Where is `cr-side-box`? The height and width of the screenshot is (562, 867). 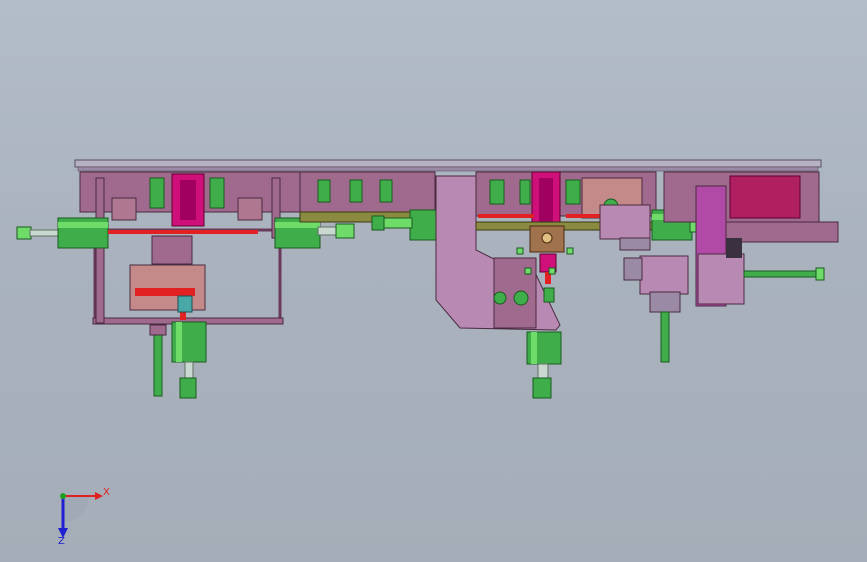 cr-side-box is located at coordinates (635, 244).